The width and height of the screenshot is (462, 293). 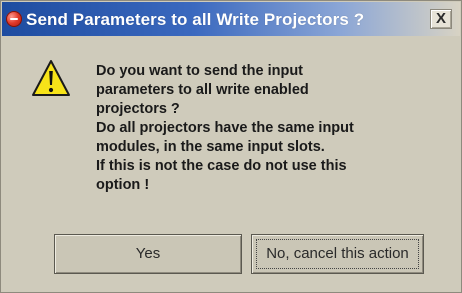 What do you see at coordinates (200, 71) in the screenshot?
I see `message-line: Do you want to send the input` at bounding box center [200, 71].